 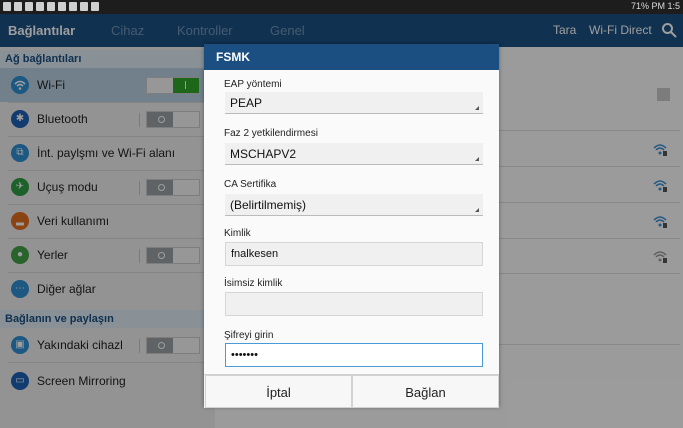 I want to click on ca-certificate-label: CA Sertifika, so click(x=250, y=184).